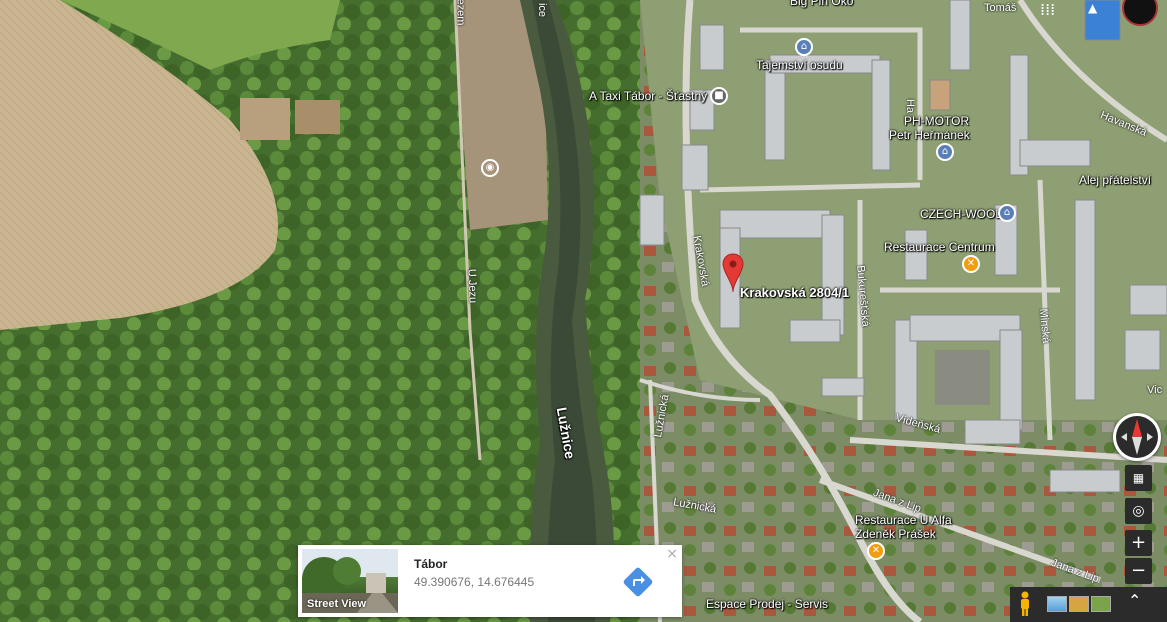  I want to click on marker-label: Krakovská 2804/1, so click(794, 292).